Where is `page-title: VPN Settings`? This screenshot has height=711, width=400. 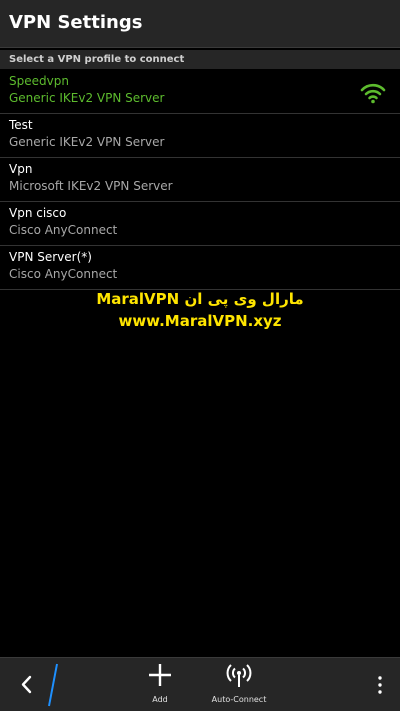 page-title: VPN Settings is located at coordinates (76, 22).